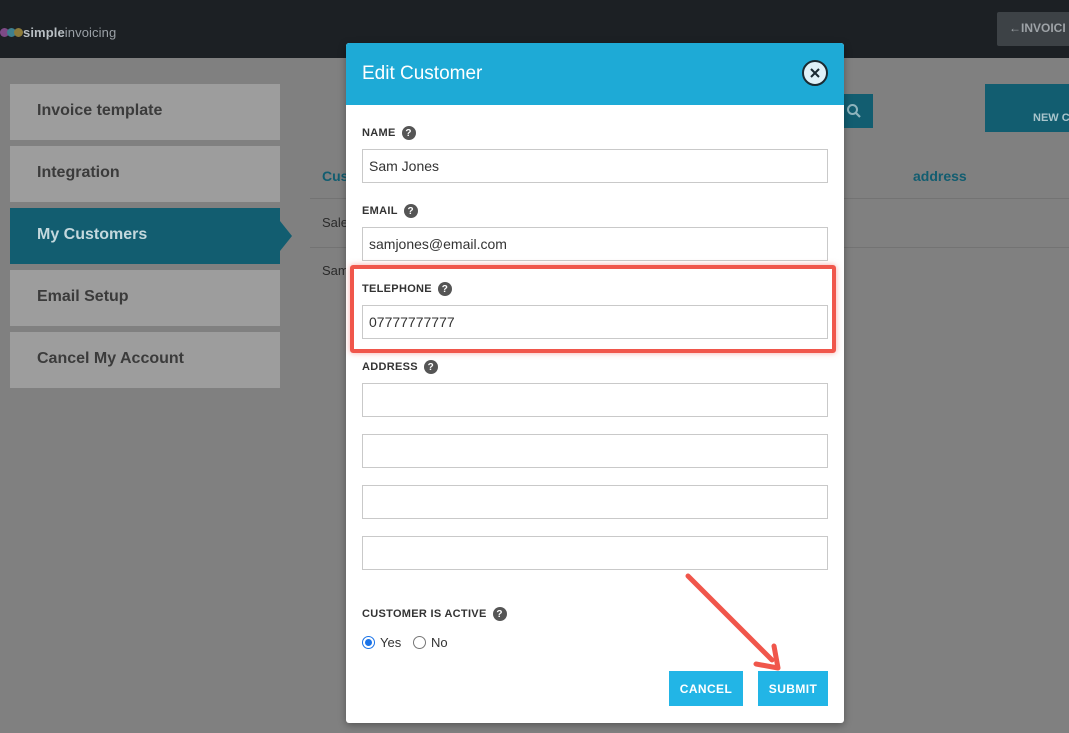  What do you see at coordinates (595, 74) in the screenshot?
I see `modal-header: Edit Customer` at bounding box center [595, 74].